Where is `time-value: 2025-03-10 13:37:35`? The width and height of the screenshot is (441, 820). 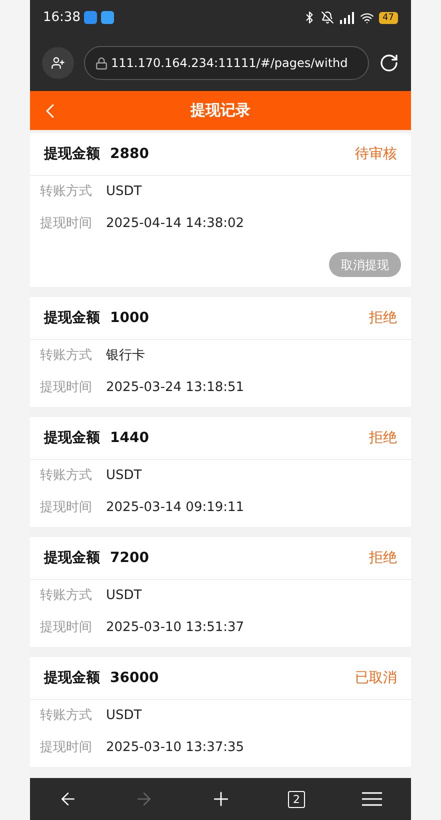
time-value: 2025-03-10 13:37:35 is located at coordinates (175, 748).